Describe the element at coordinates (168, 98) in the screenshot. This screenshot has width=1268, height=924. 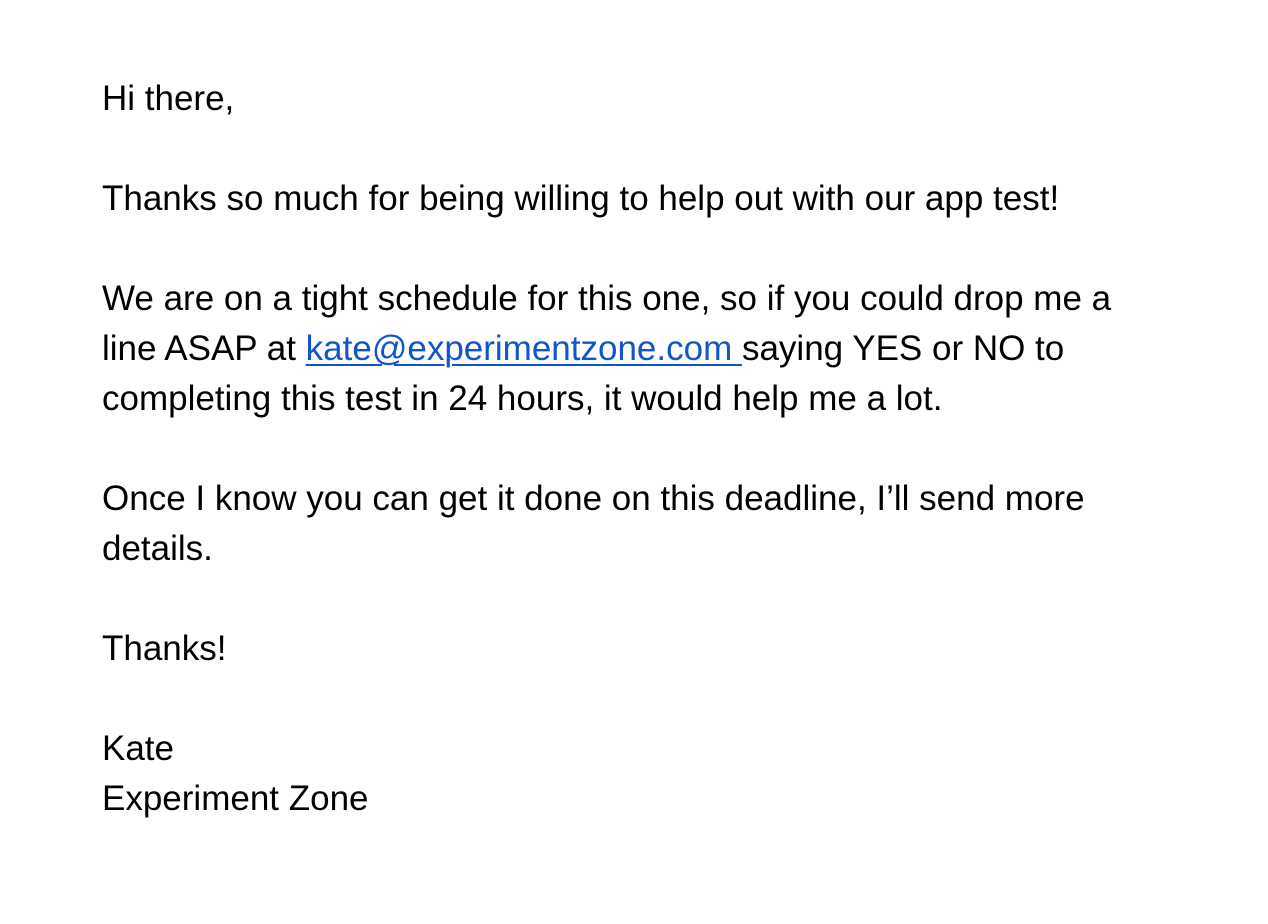
I see `greeting: Hi there,` at that location.